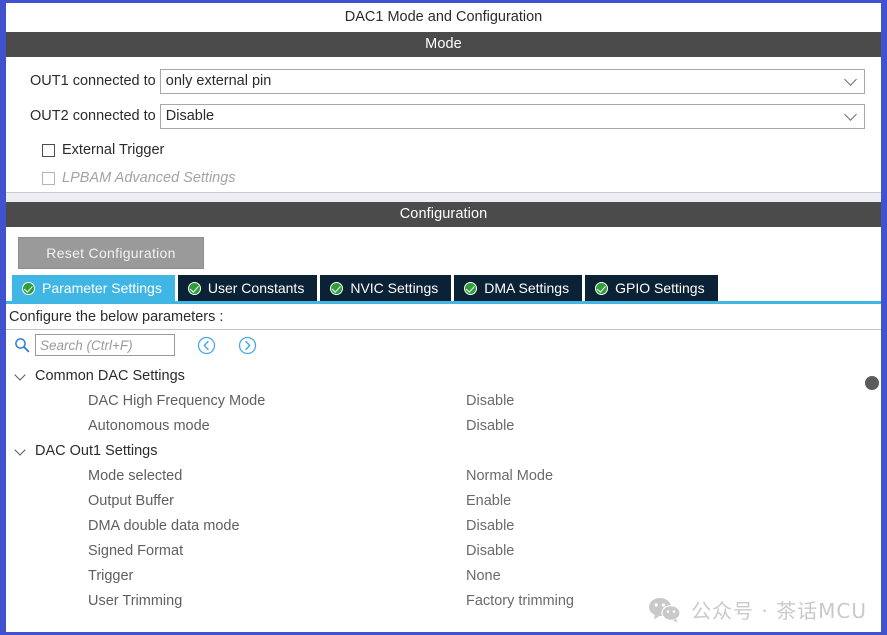 The width and height of the screenshot is (887, 635). Describe the element at coordinates (443, 425) in the screenshot. I see `tree-item: Autonomous mode Disable` at that location.